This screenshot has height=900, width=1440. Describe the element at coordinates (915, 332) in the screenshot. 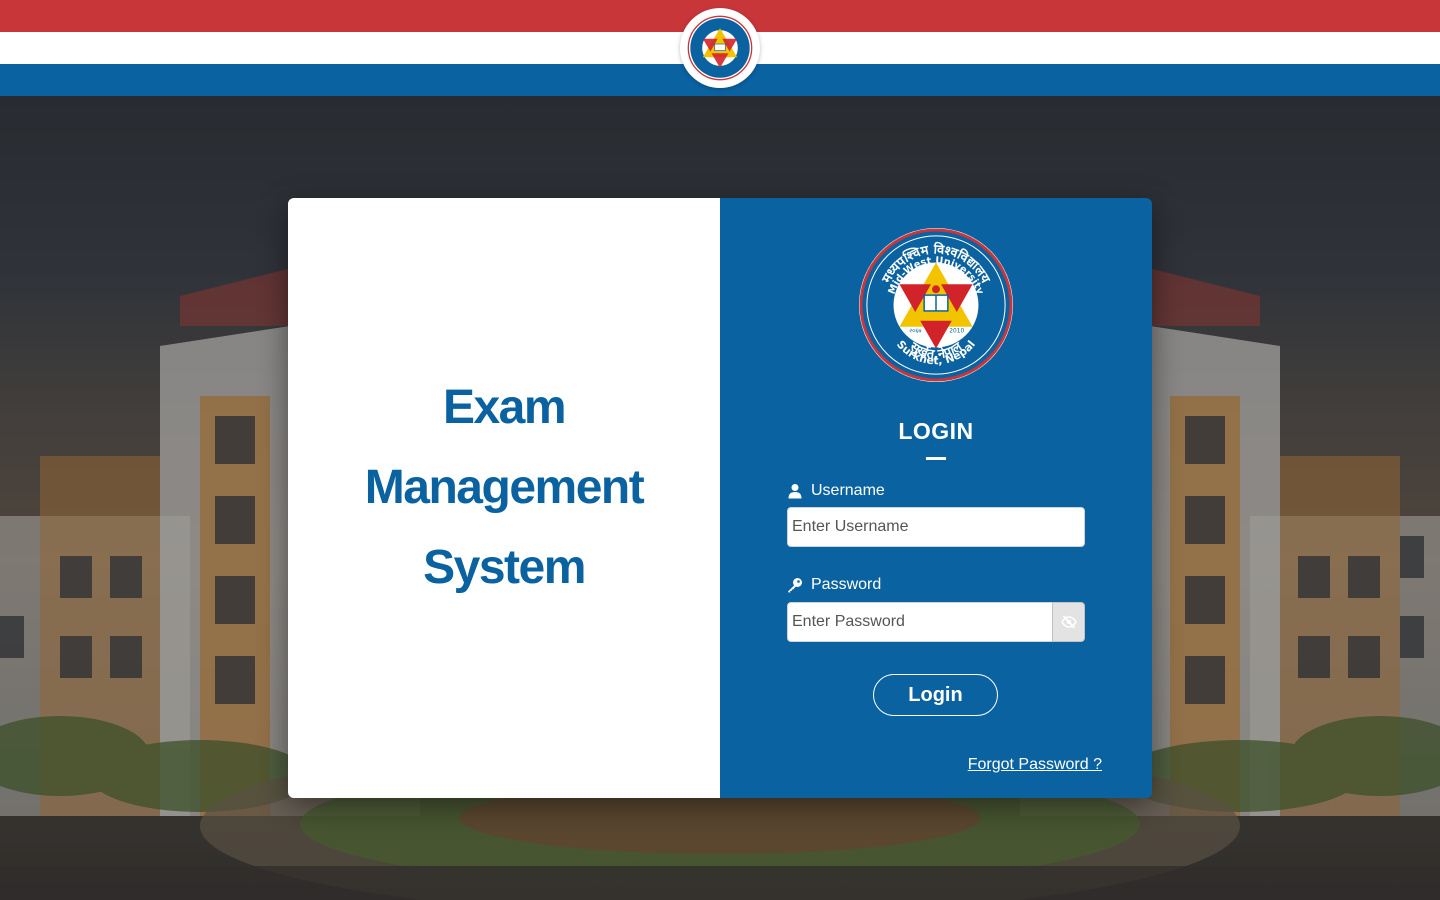

I see `seal-year-nepali: २०६७` at that location.